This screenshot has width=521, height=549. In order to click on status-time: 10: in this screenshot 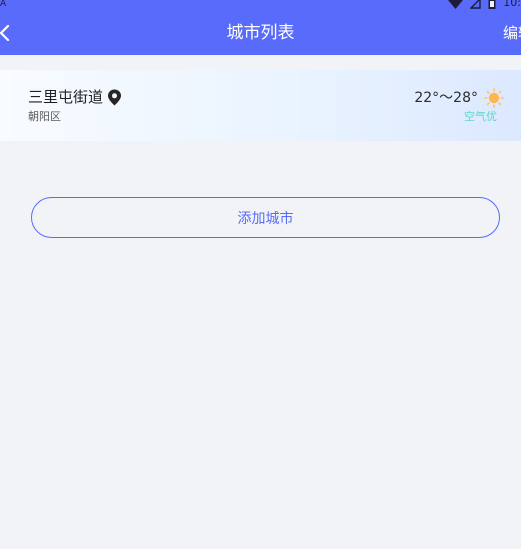, I will do `click(512, 4)`.